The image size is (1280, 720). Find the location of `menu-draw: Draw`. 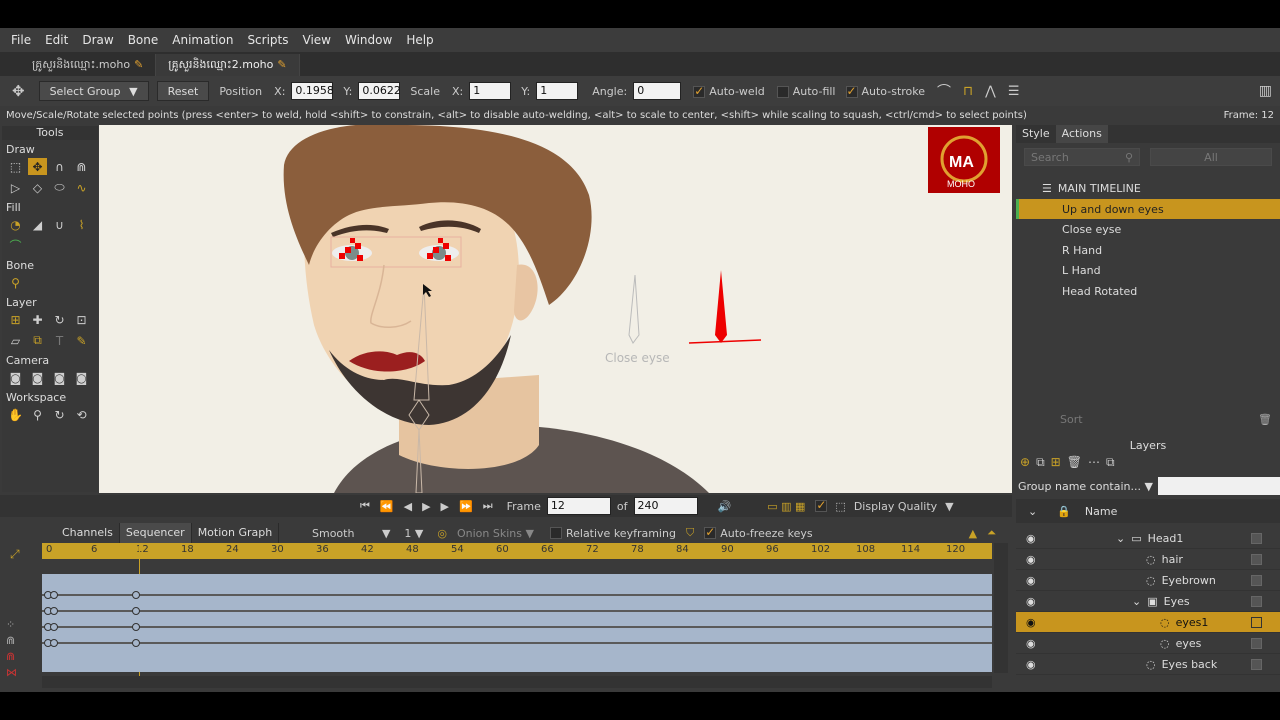

menu-draw: Draw is located at coordinates (97, 40).